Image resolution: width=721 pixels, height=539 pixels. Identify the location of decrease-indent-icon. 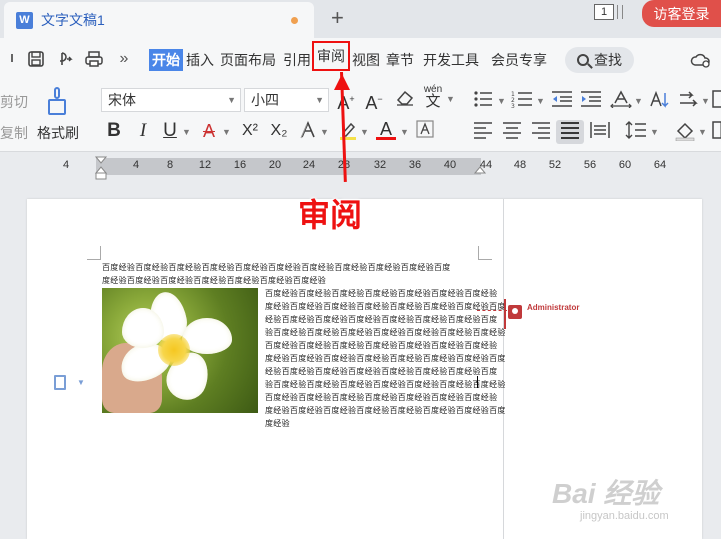
(562, 102).